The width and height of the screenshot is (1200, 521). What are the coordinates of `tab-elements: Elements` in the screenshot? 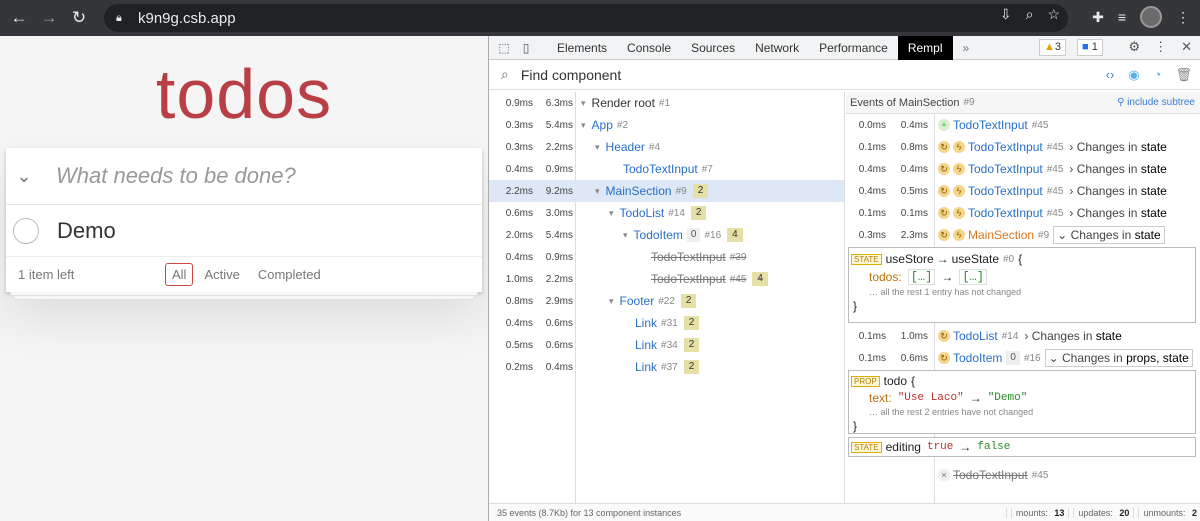 It's located at (582, 48).